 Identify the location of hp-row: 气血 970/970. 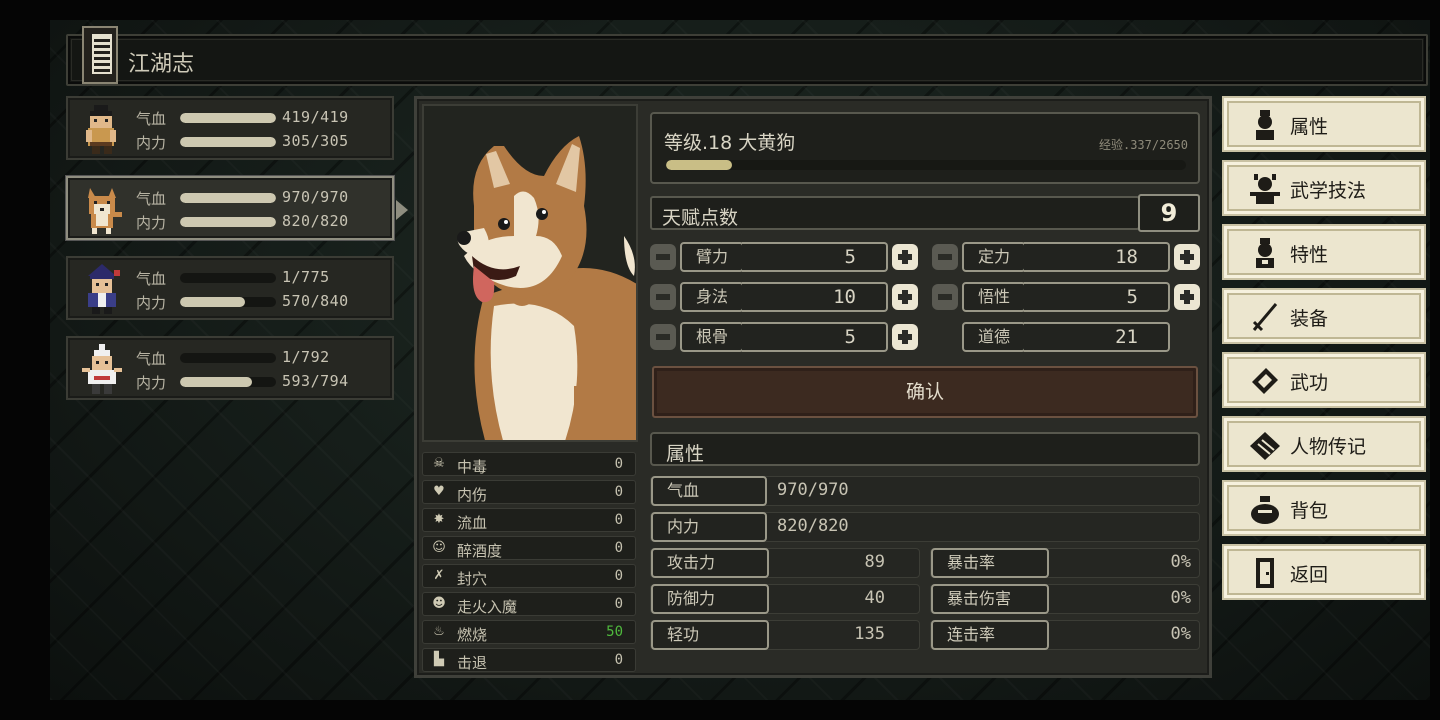
(242, 198).